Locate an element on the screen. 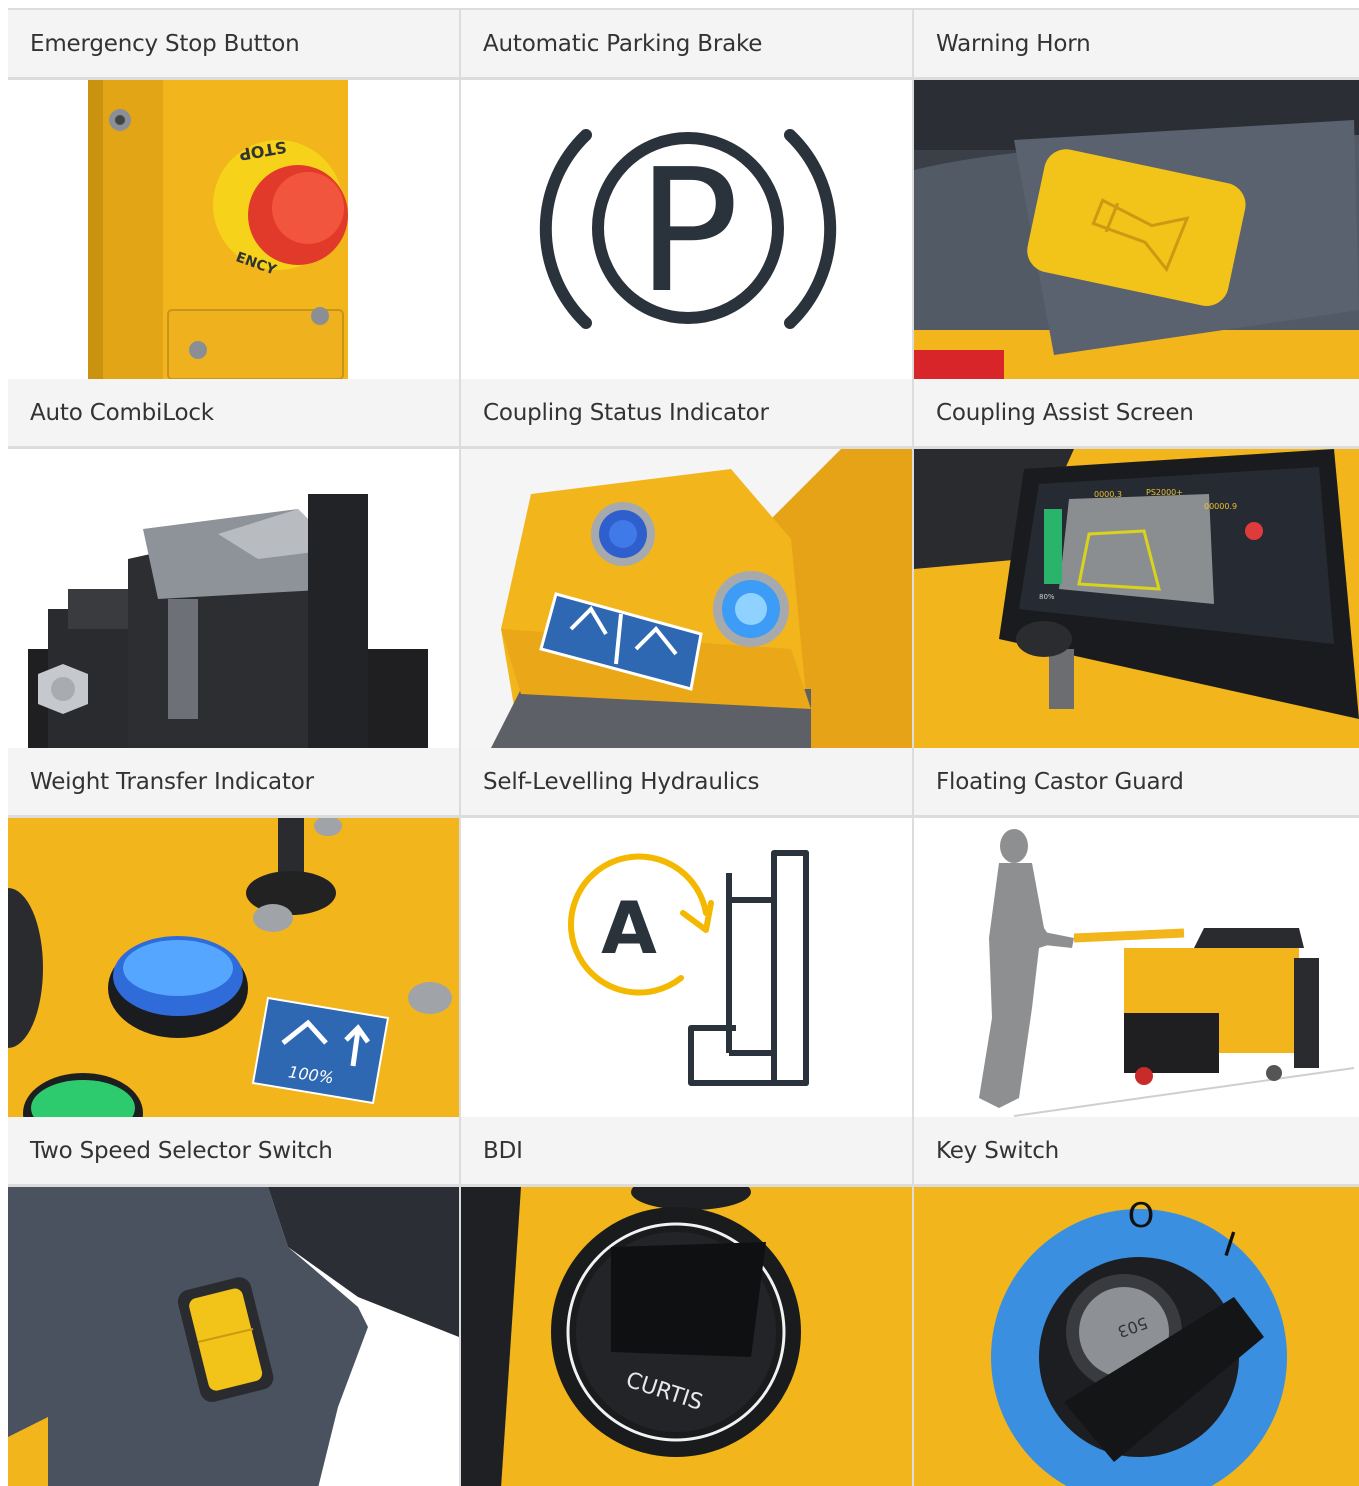 This screenshot has height=1486, width=1359. castor-guard-image is located at coordinates (1136, 967).